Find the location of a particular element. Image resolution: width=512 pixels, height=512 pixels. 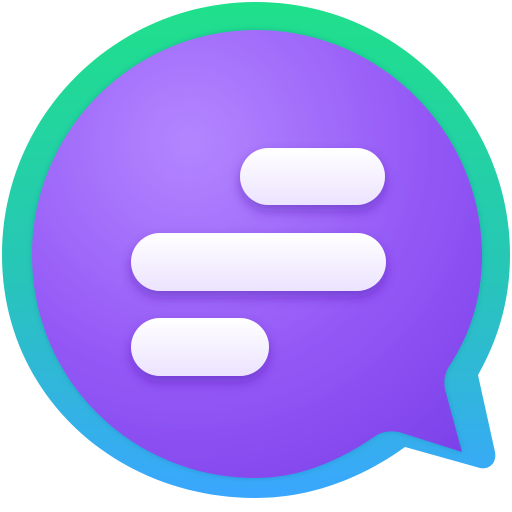

message-line-top is located at coordinates (312, 176).